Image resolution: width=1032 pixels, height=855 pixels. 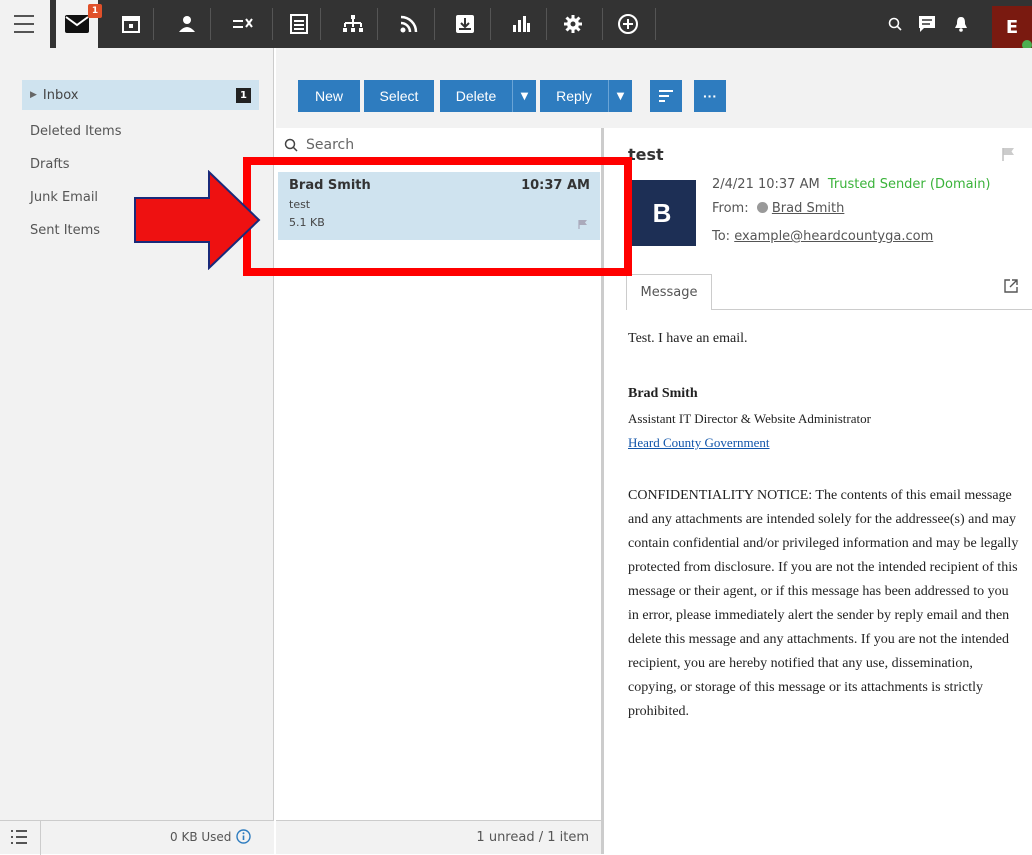 What do you see at coordinates (730, 208) in the screenshot?
I see `from-label: From:` at bounding box center [730, 208].